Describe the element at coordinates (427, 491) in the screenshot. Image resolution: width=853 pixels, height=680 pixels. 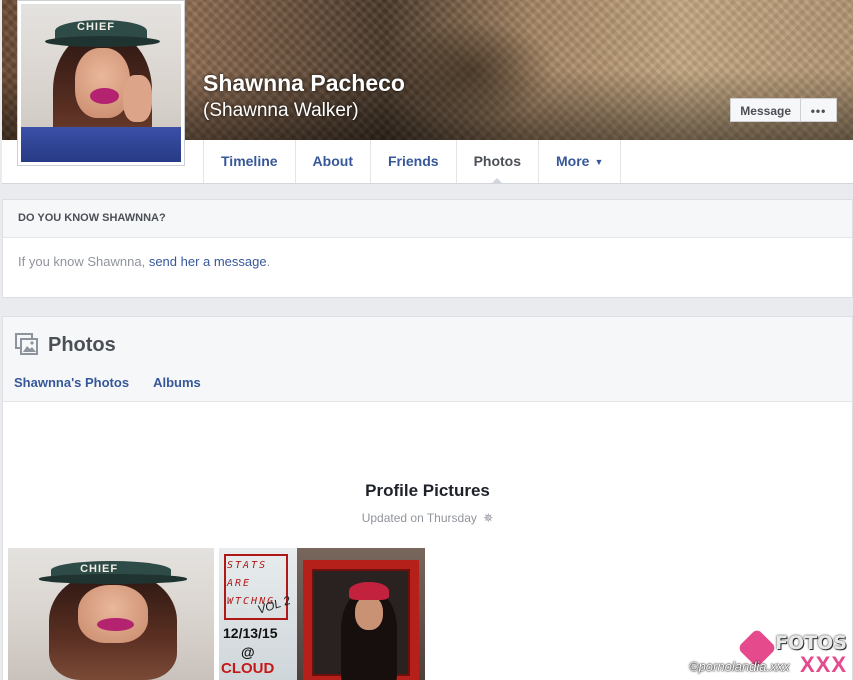
I see `album-title: Profile Pictures` at that location.